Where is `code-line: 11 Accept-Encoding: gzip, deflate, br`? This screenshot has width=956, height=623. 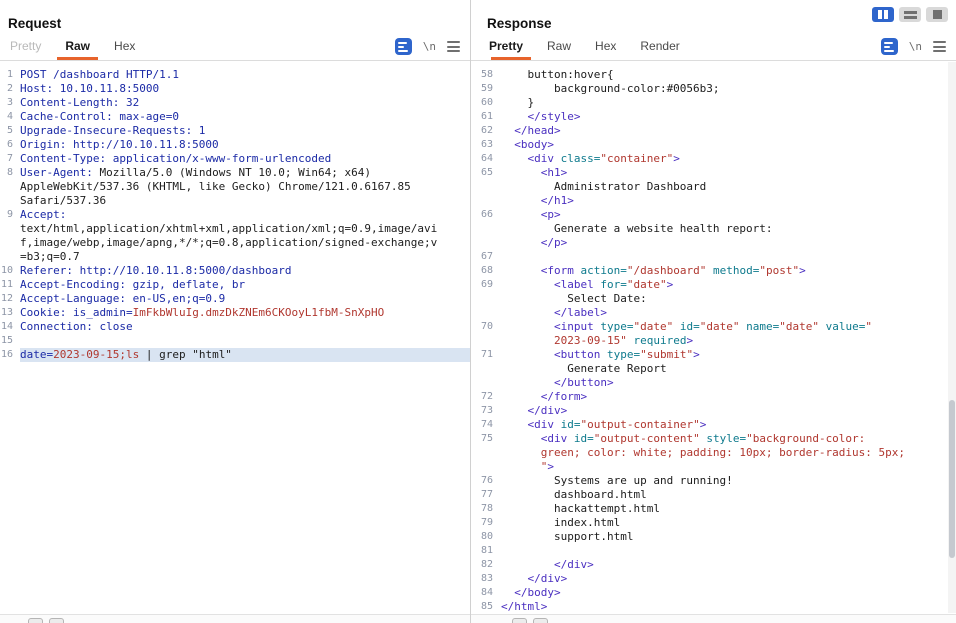
code-line: 11 Accept-Encoding: gzip, deflate, br is located at coordinates (235, 285).